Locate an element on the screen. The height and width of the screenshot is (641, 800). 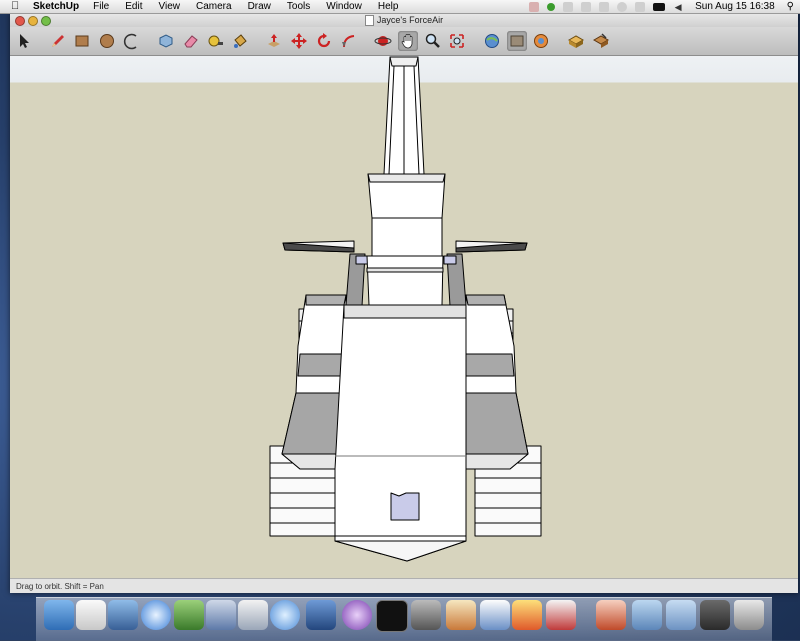
menu-app-sketchup: SketchUp is located at coordinates (56, 6).